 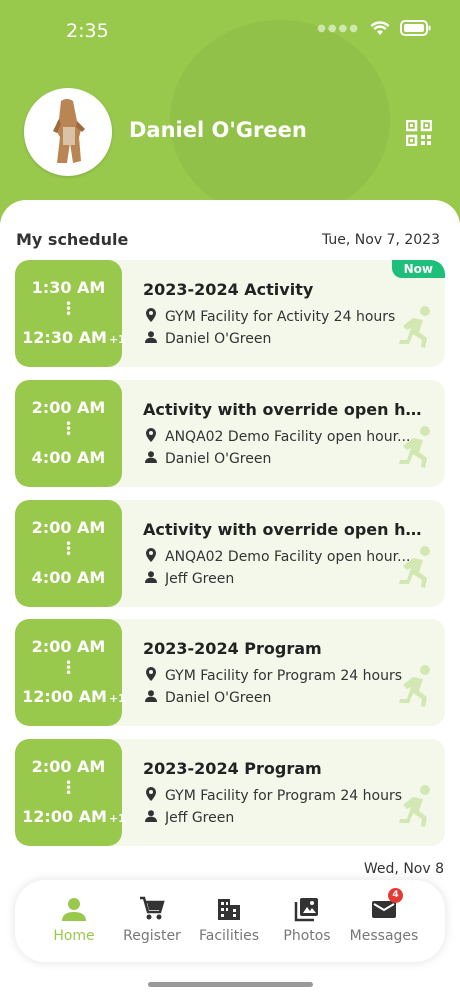 I want to click on activity-title: 2023-2024 Activity, so click(x=228, y=289).